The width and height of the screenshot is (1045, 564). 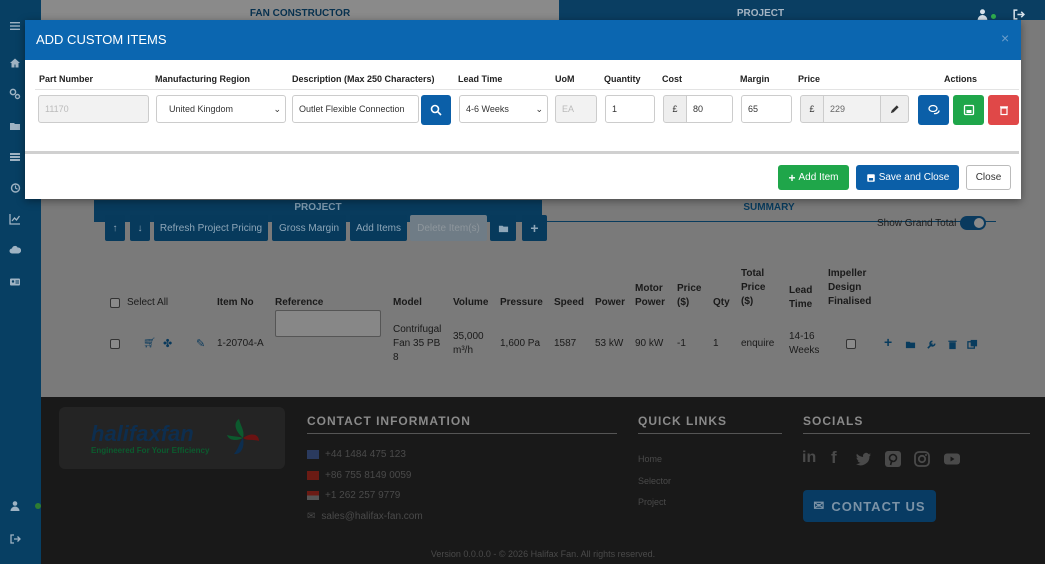 What do you see at coordinates (66, 79) in the screenshot?
I see `col-part-number: Part Number` at bounding box center [66, 79].